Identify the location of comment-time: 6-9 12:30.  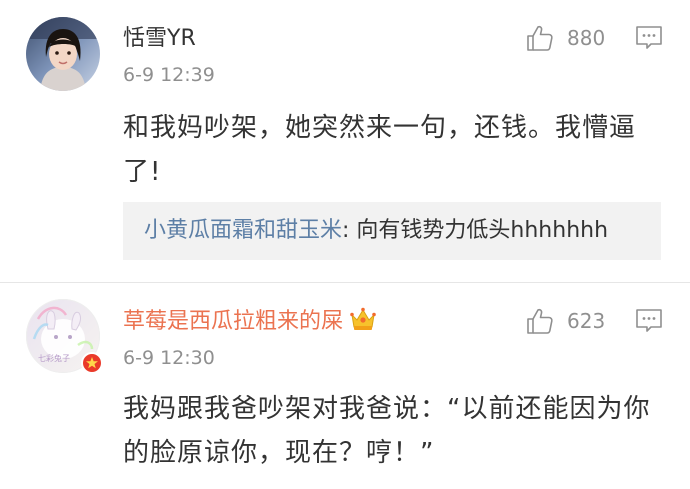
(169, 358).